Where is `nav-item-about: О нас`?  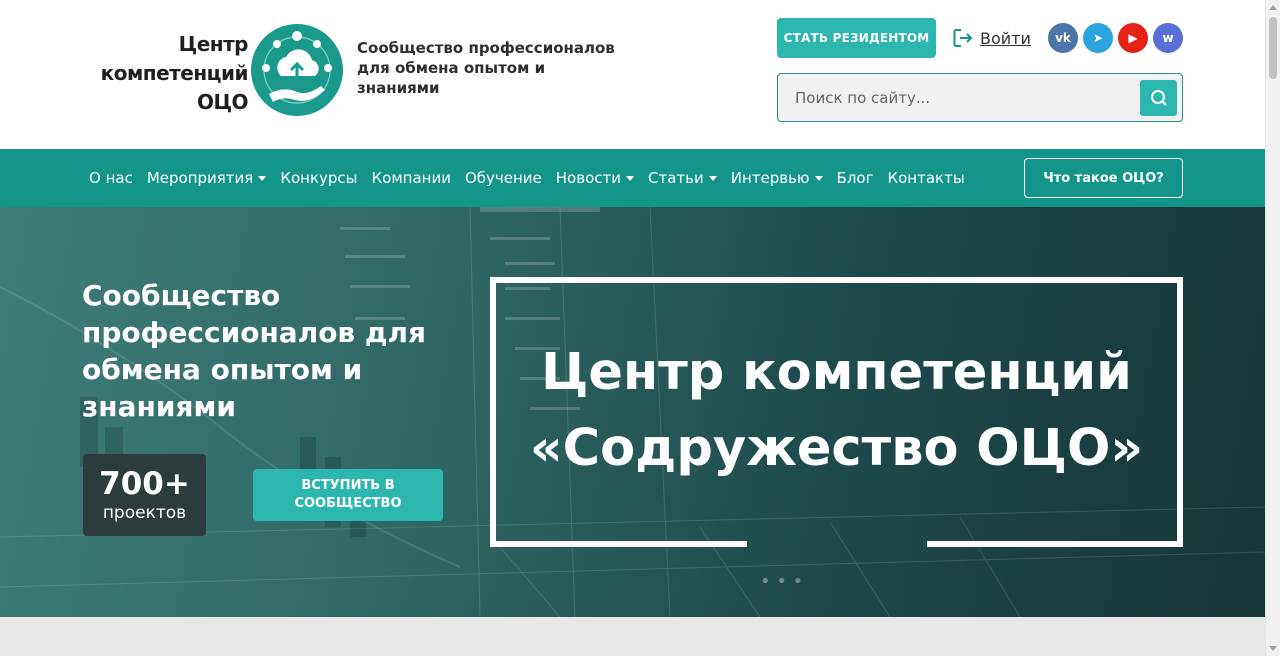 nav-item-about: О нас is located at coordinates (111, 178).